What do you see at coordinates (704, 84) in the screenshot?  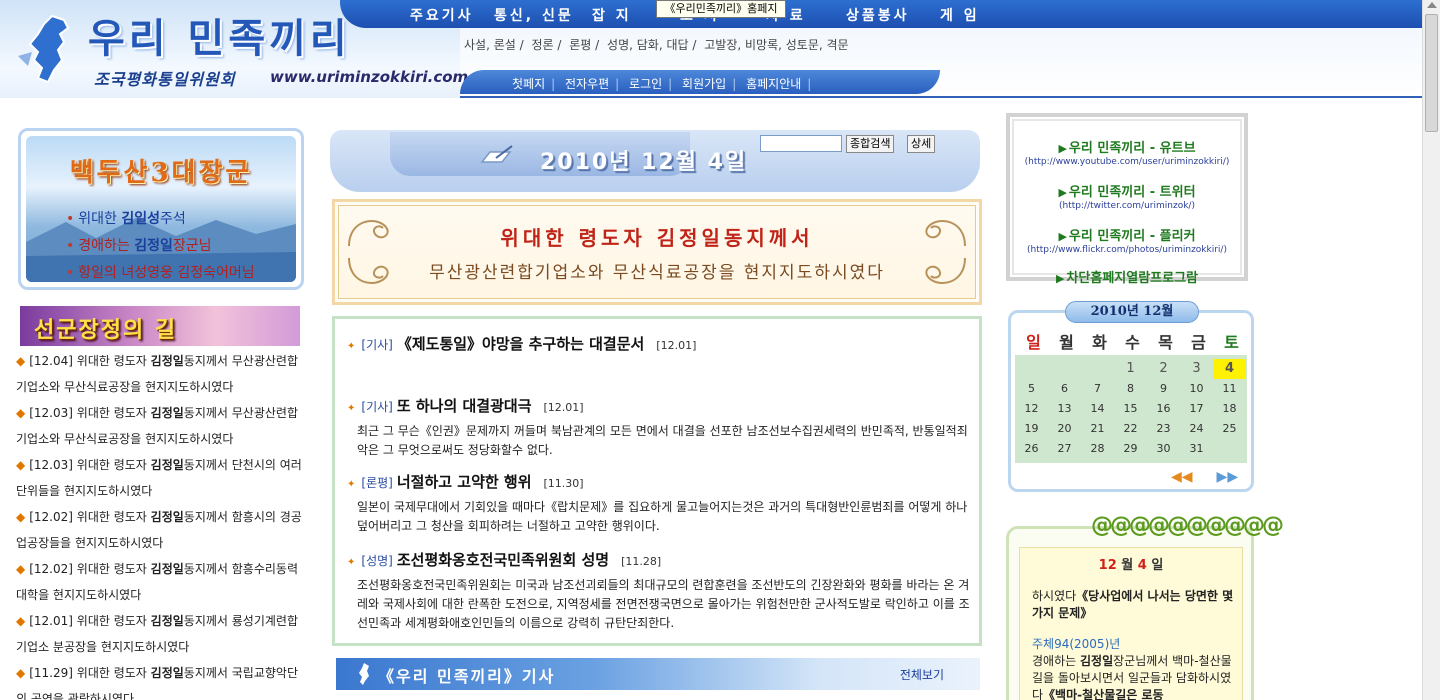 I see `nav-signup: 회원가입` at bounding box center [704, 84].